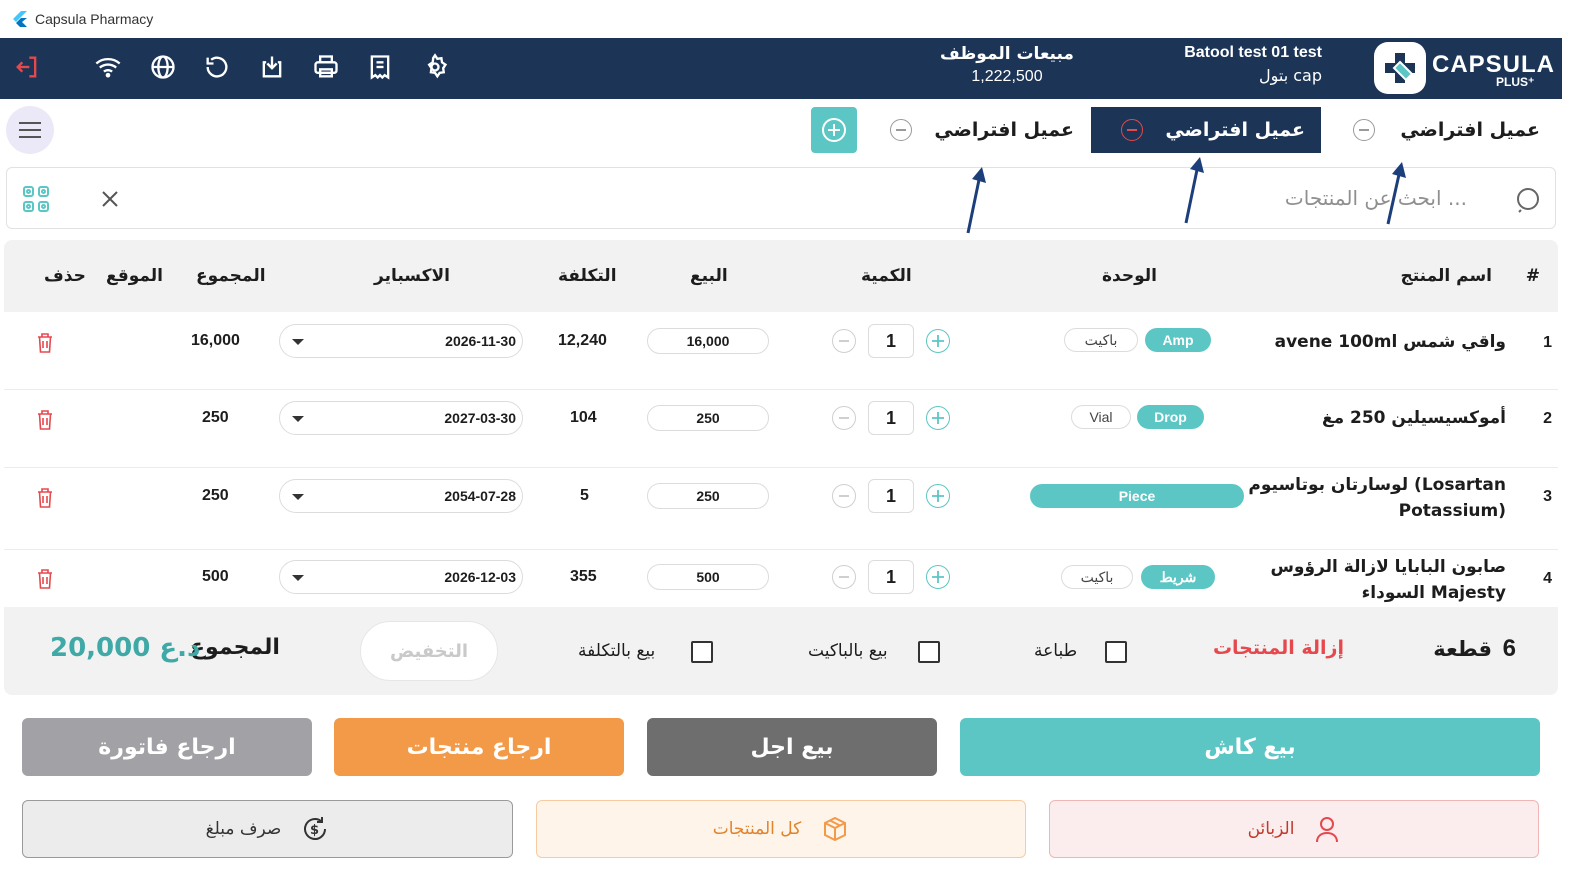  I want to click on sell-price-field: 16,000, so click(708, 341).